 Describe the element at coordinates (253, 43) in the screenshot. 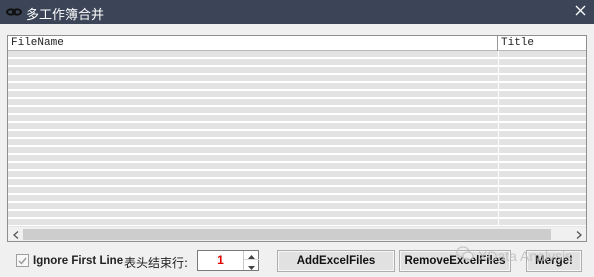

I see `column-header-filename: FileName` at that location.